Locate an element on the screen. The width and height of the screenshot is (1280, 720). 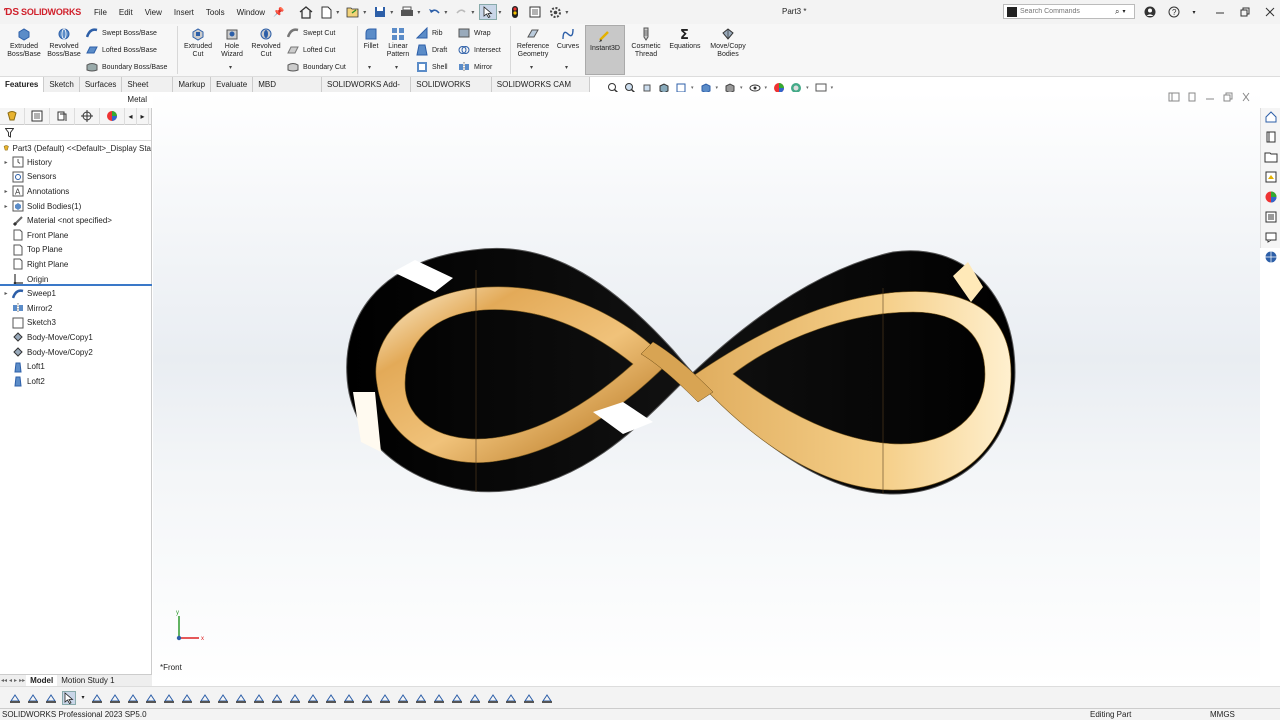
options-dropdown-icon: ▾ is located at coordinates (566, 12).